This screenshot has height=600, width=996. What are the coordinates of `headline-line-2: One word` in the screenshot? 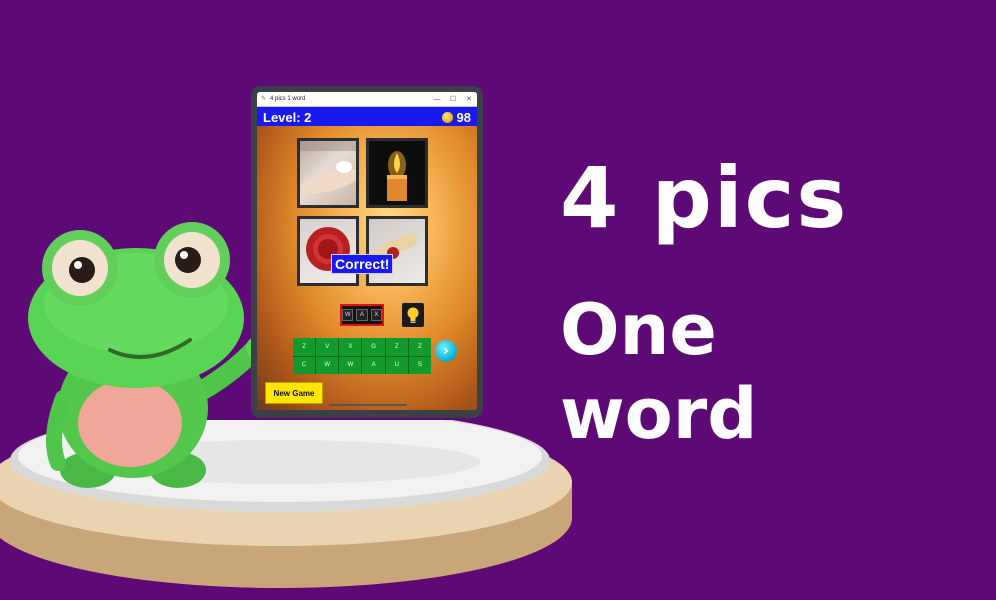 It's located at (659, 372).